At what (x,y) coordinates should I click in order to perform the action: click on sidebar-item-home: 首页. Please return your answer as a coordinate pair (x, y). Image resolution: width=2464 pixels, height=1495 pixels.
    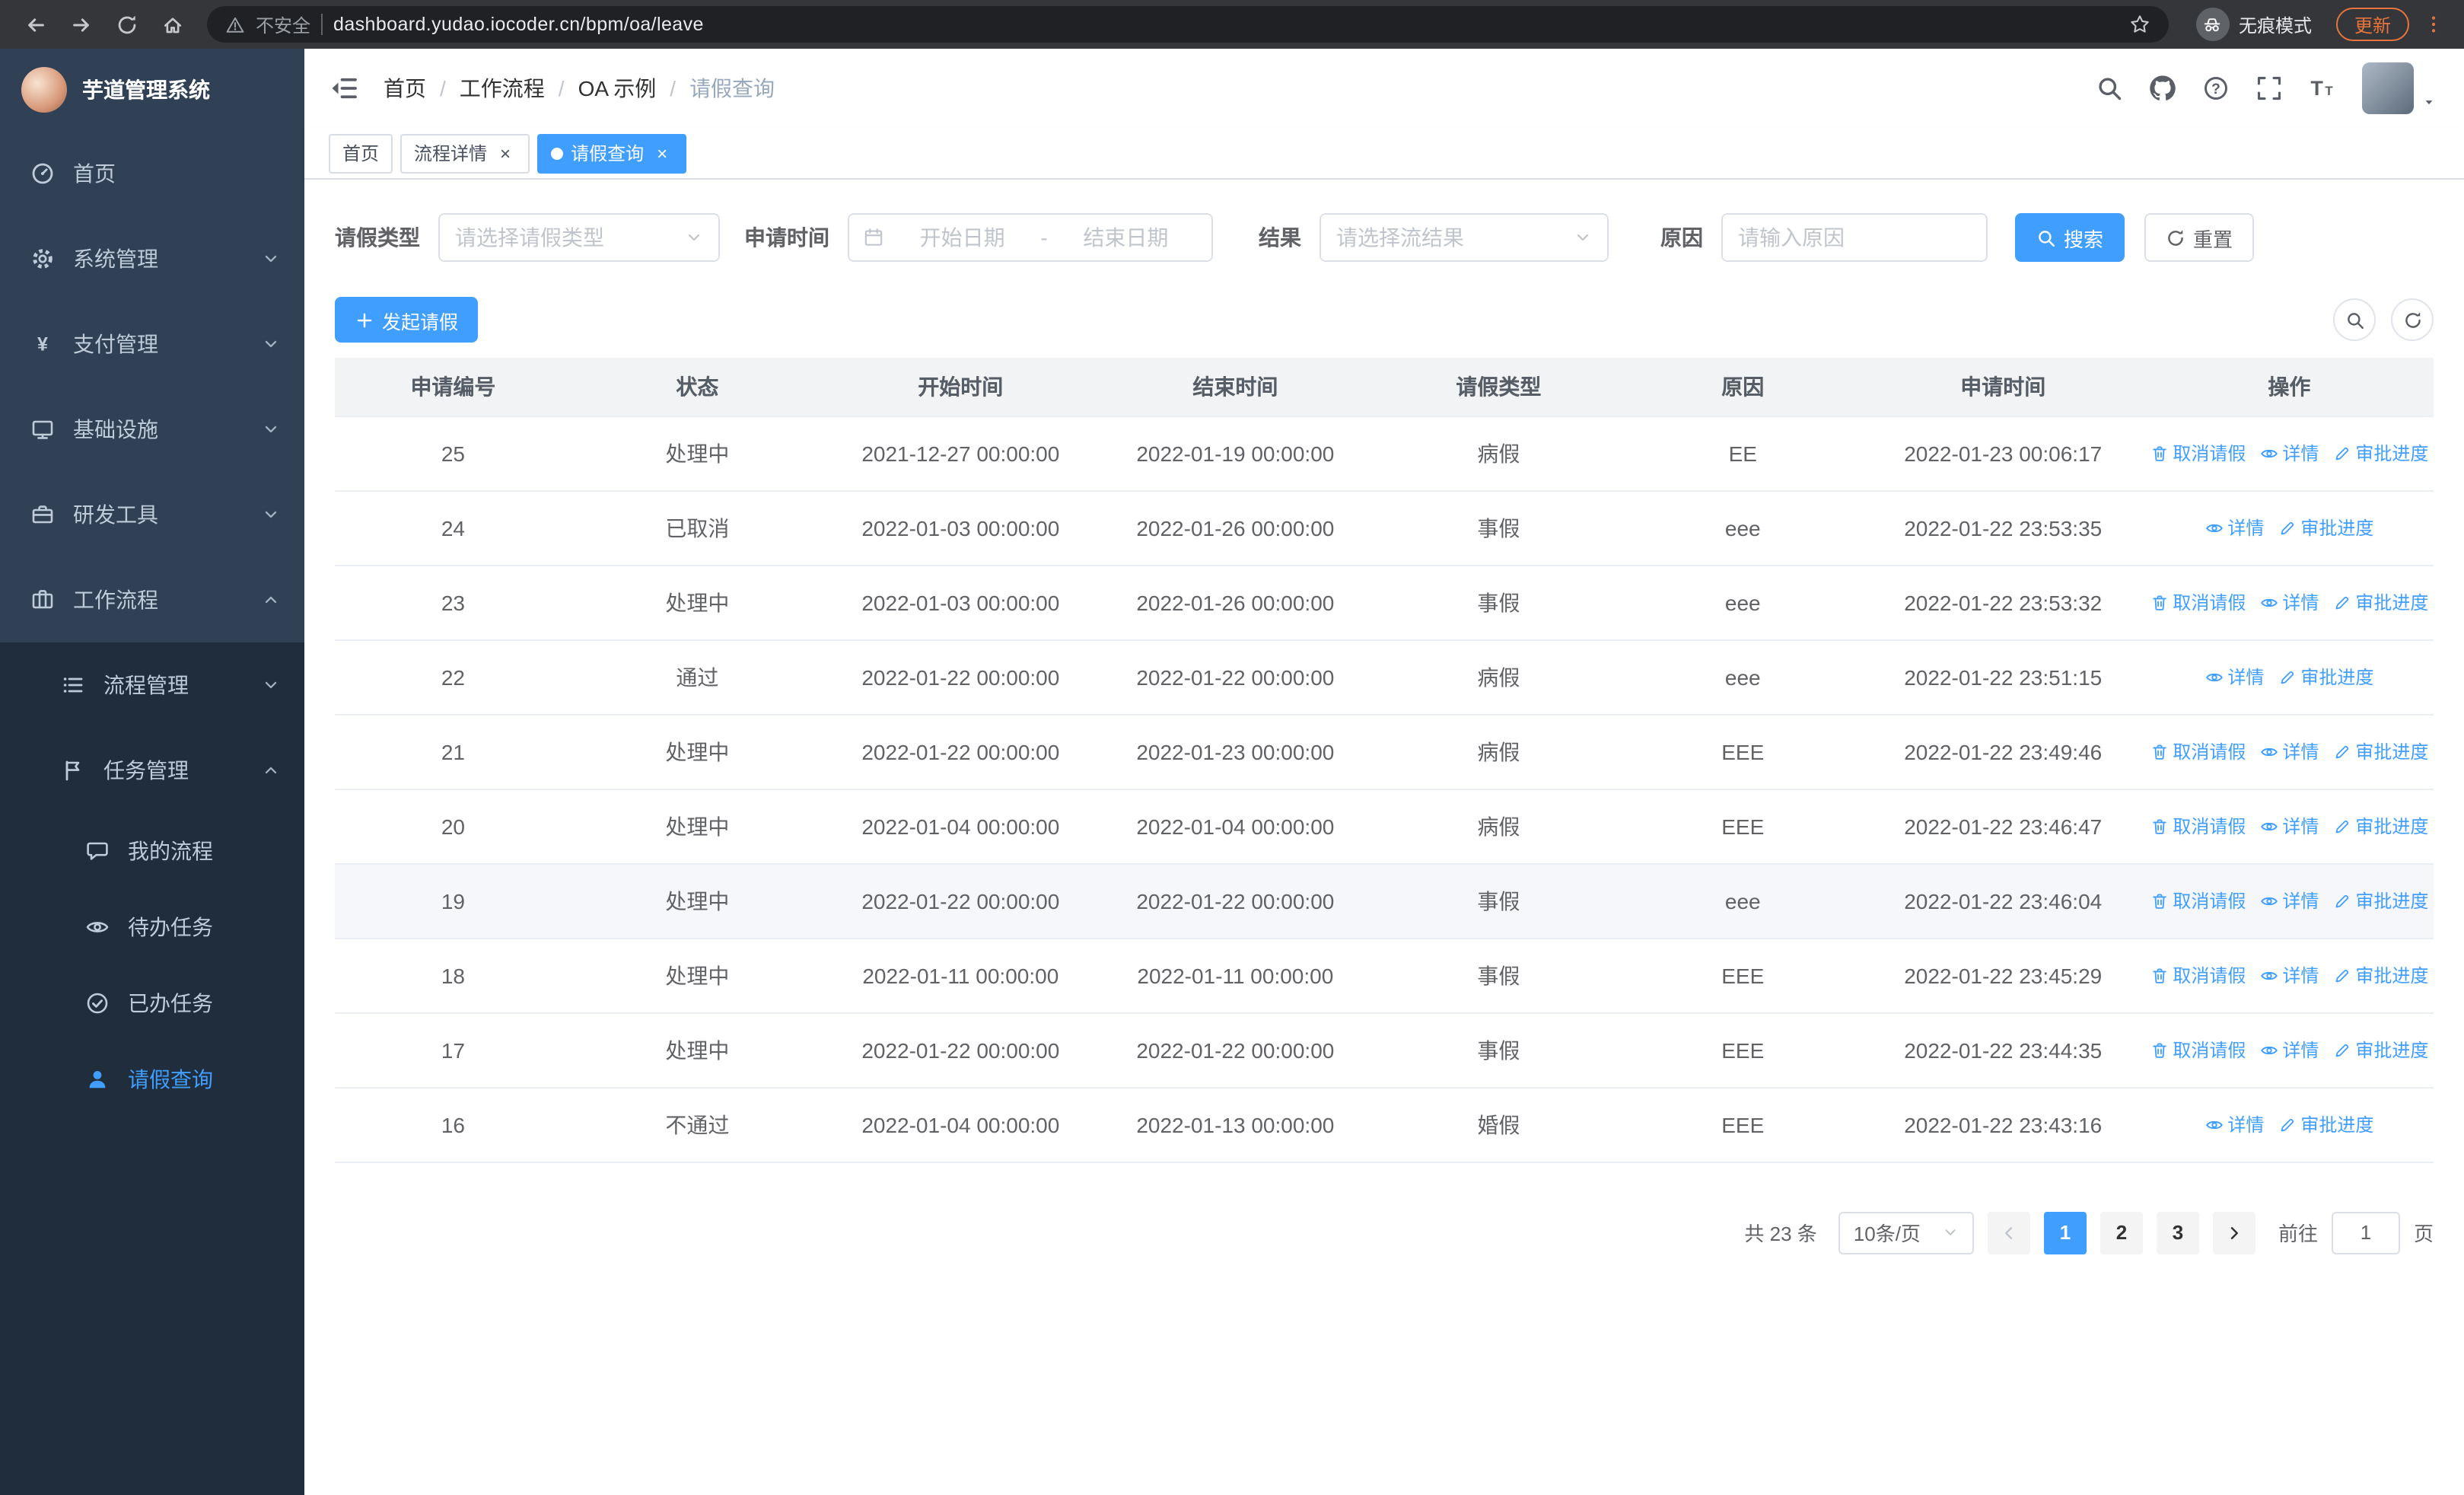
    Looking at the image, I should click on (152, 174).